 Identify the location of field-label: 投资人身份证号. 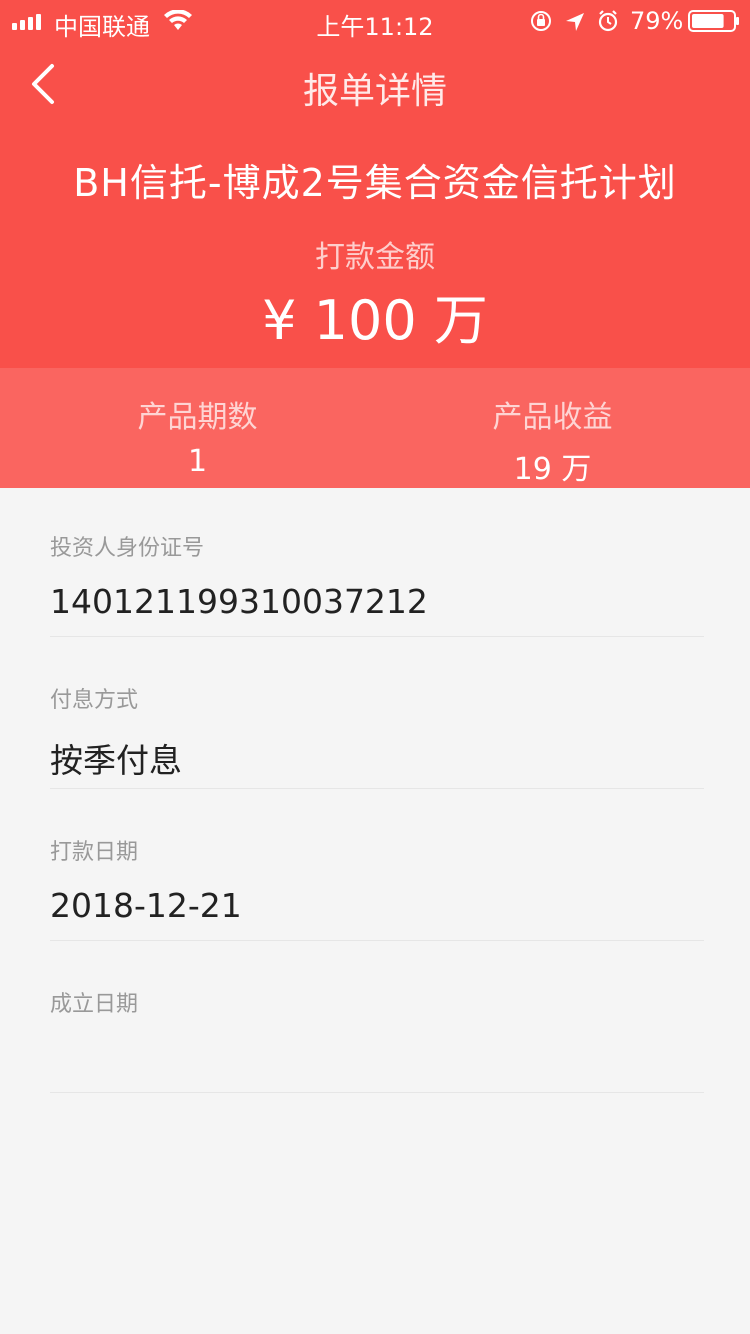
(127, 548).